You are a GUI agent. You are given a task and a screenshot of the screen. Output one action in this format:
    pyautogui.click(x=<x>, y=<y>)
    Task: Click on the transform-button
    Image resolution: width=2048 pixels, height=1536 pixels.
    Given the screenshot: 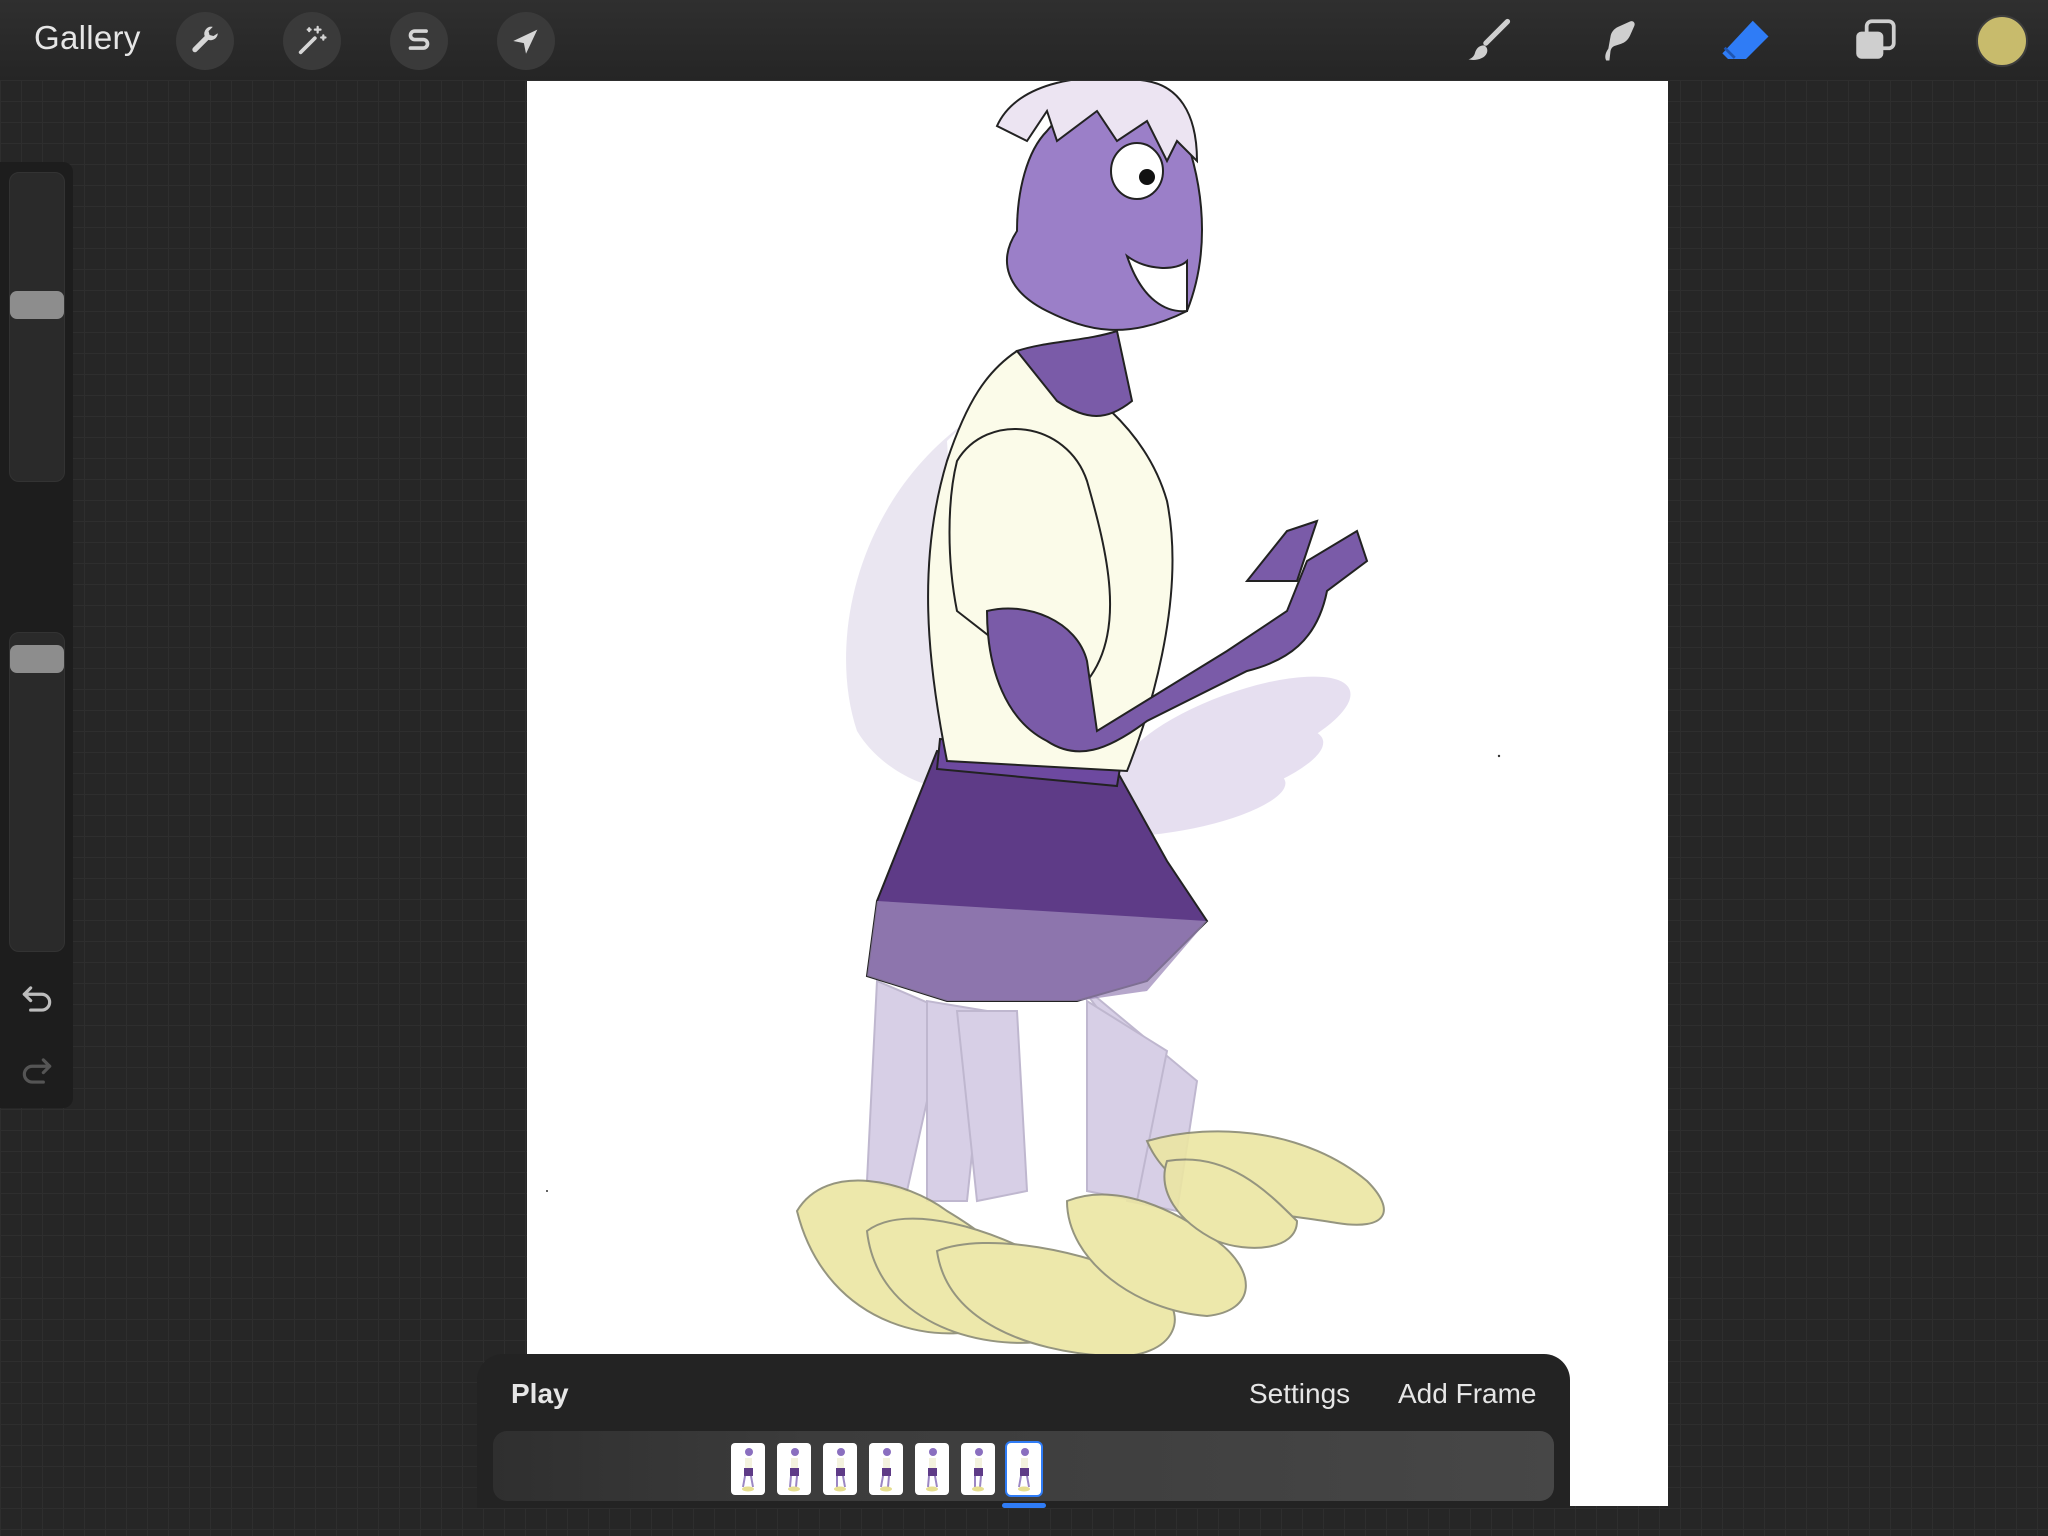 What is the action you would take?
    pyautogui.click(x=526, y=41)
    